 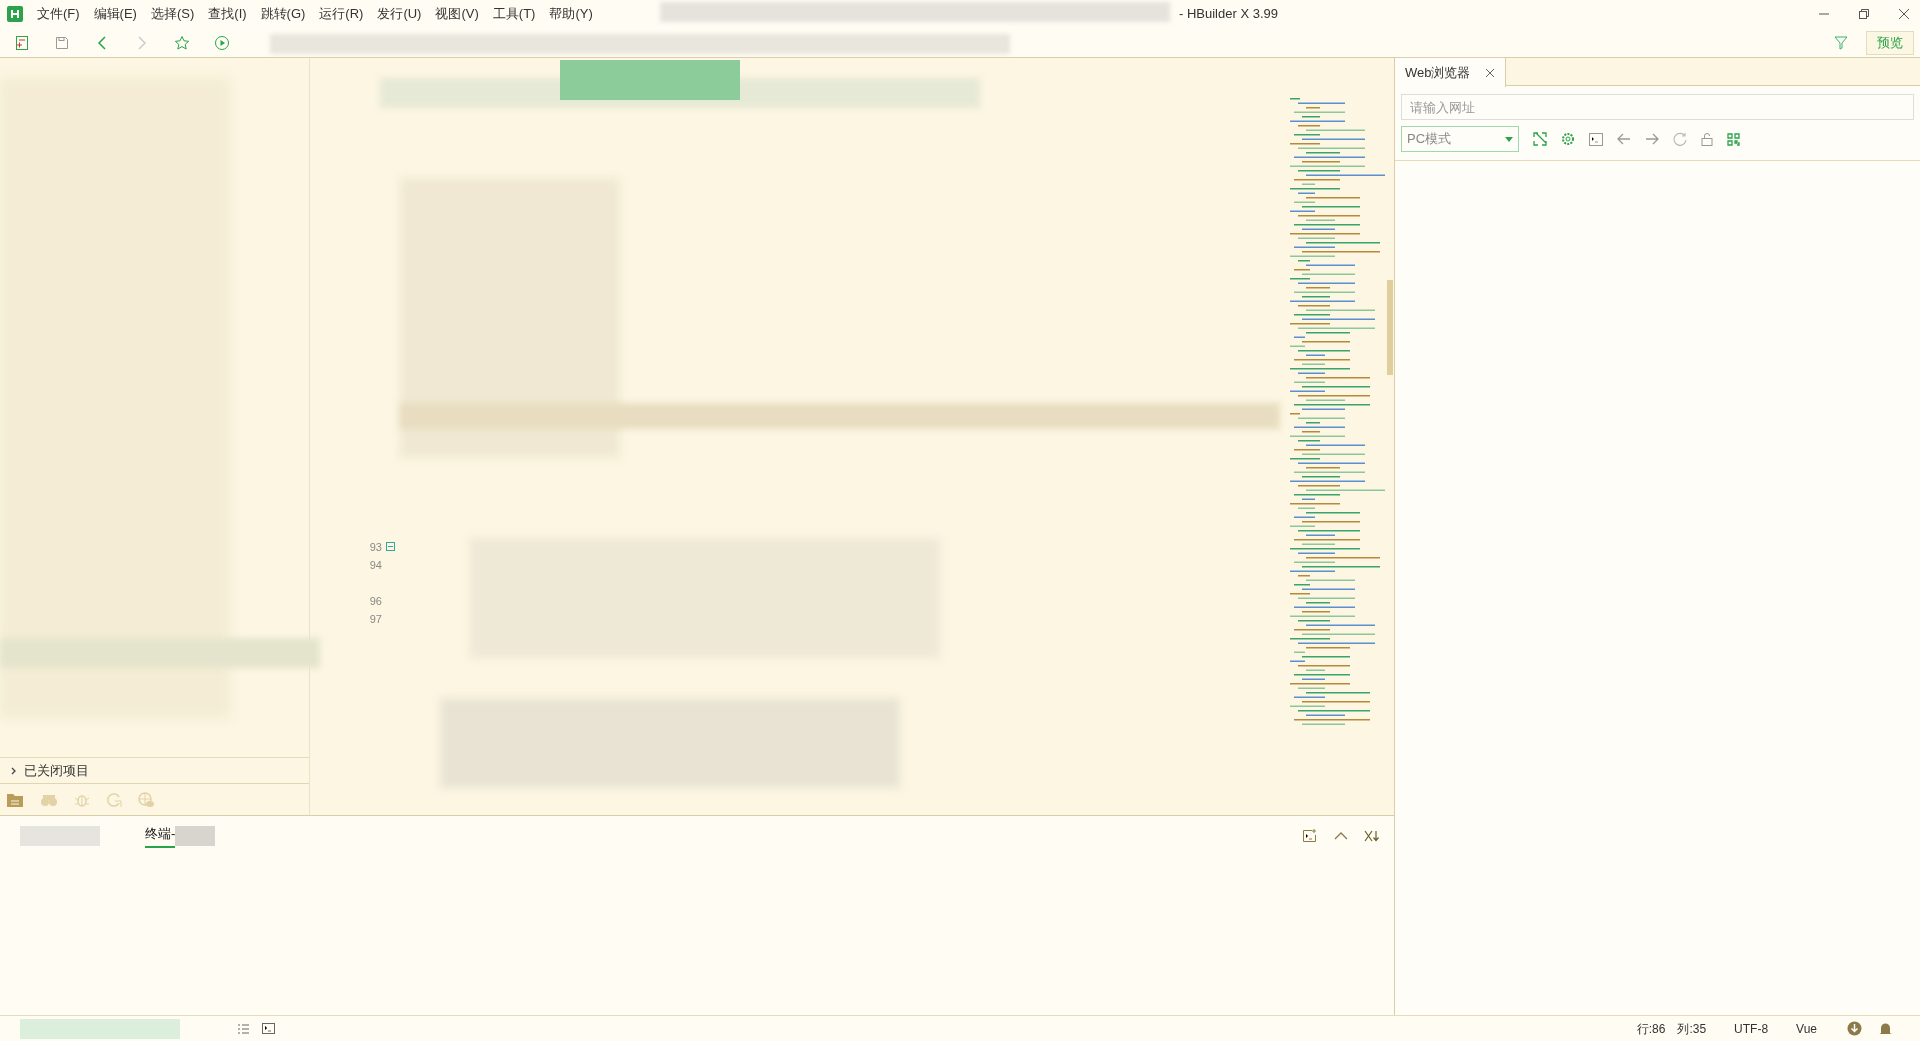 I want to click on line-number: 93, so click(x=375, y=547).